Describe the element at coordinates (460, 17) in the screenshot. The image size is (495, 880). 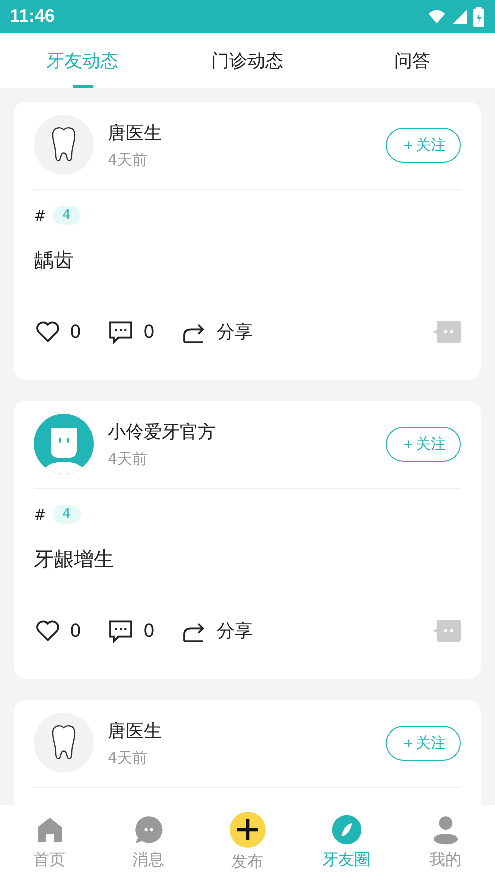
I see `signal-icon` at that location.